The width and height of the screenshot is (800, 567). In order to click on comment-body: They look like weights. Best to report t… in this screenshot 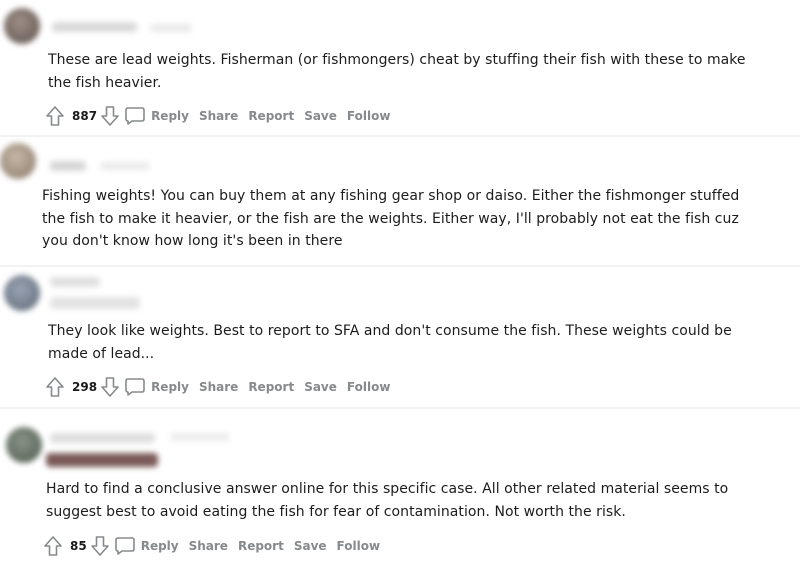, I will do `click(390, 342)`.